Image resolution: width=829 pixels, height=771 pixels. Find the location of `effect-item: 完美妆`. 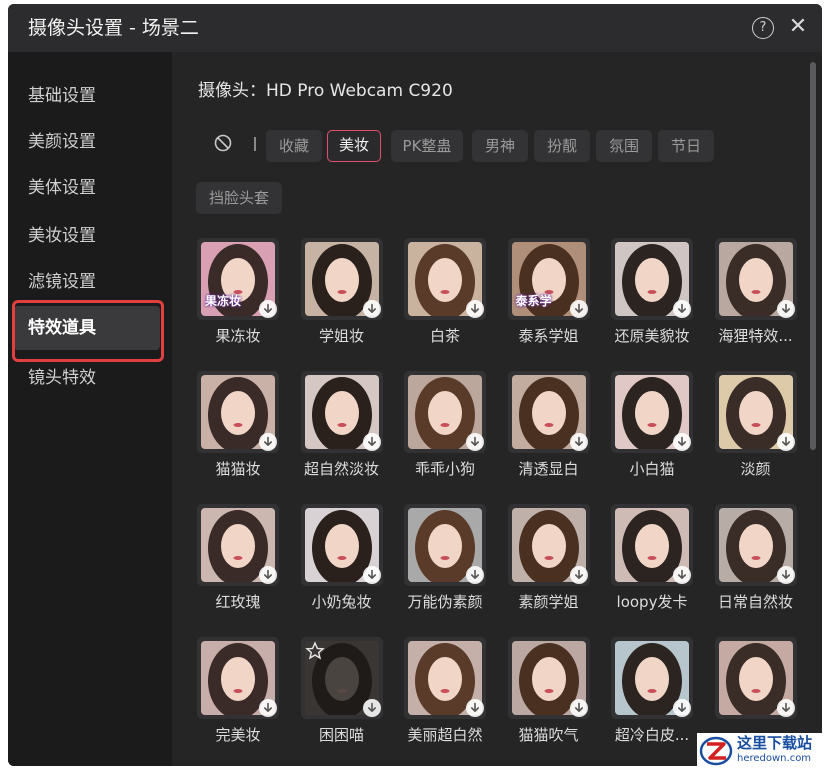

effect-item: 完美妆 is located at coordinates (227, 697).